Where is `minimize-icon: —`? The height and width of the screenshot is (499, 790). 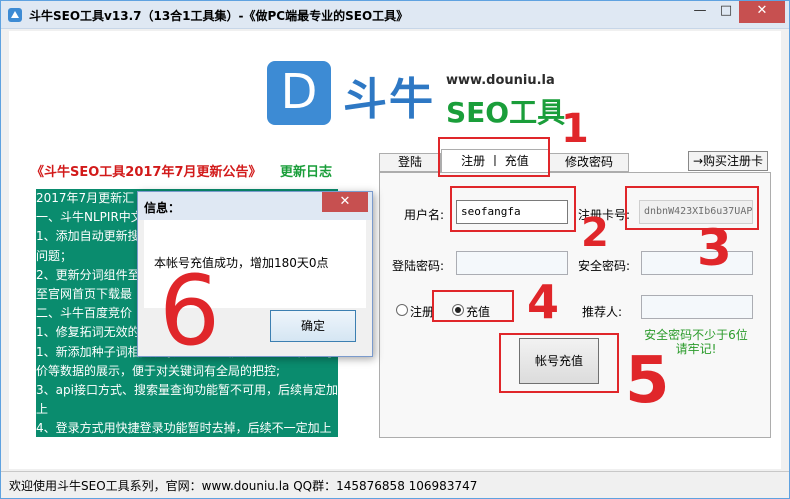 minimize-icon: — is located at coordinates (700, 12).